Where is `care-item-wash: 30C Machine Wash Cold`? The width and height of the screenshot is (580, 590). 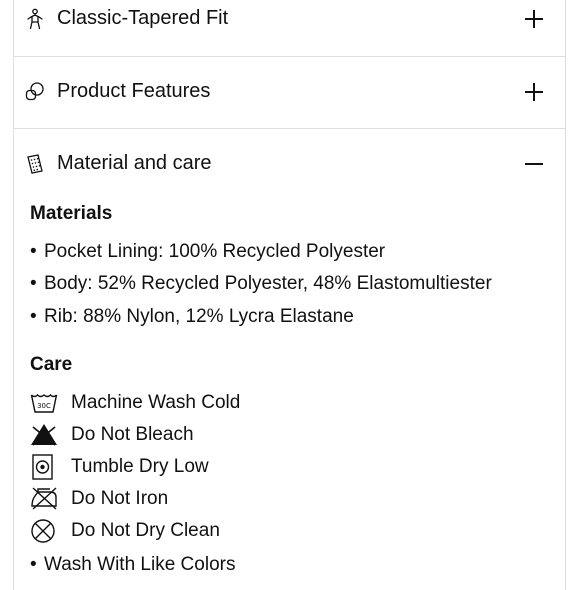
care-item-wash: 30C Machine Wash Cold is located at coordinates (280, 404).